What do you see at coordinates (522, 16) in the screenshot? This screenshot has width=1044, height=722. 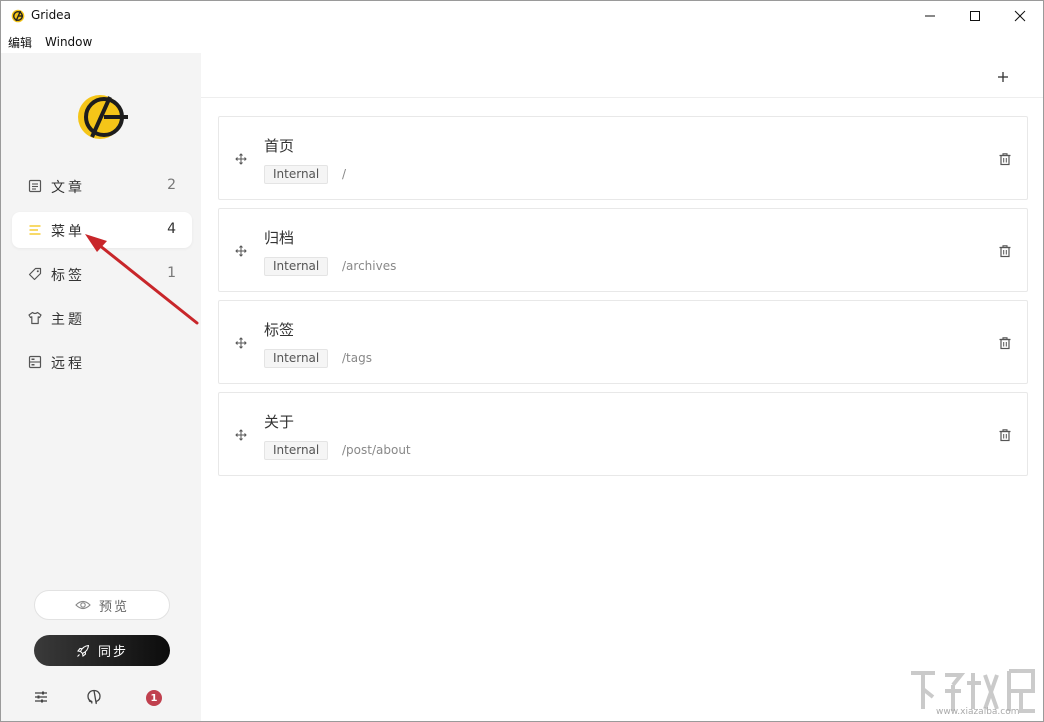 I see `title-bar: Gridea` at bounding box center [522, 16].